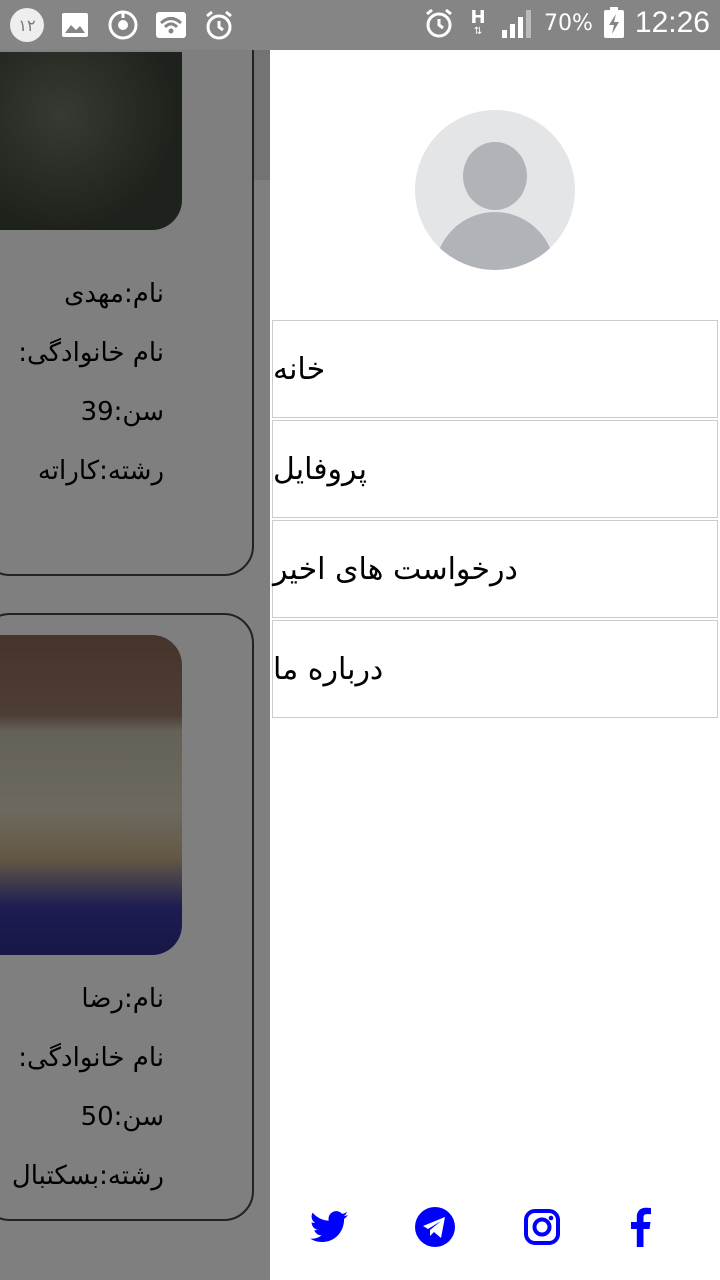 This screenshot has height=1280, width=720. What do you see at coordinates (495, 176) in the screenshot?
I see `avatar-head` at bounding box center [495, 176].